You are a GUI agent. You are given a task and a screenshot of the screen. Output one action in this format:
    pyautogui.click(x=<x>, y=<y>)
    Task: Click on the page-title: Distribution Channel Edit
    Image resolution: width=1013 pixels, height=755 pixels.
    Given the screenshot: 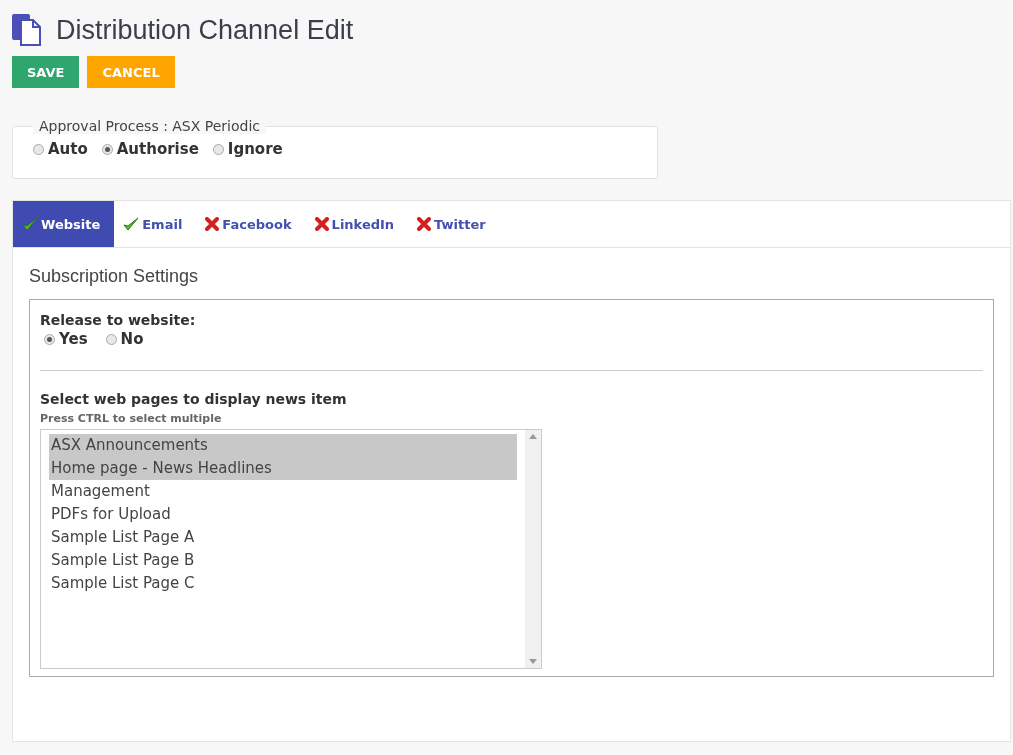 What is the action you would take?
    pyautogui.click(x=205, y=30)
    